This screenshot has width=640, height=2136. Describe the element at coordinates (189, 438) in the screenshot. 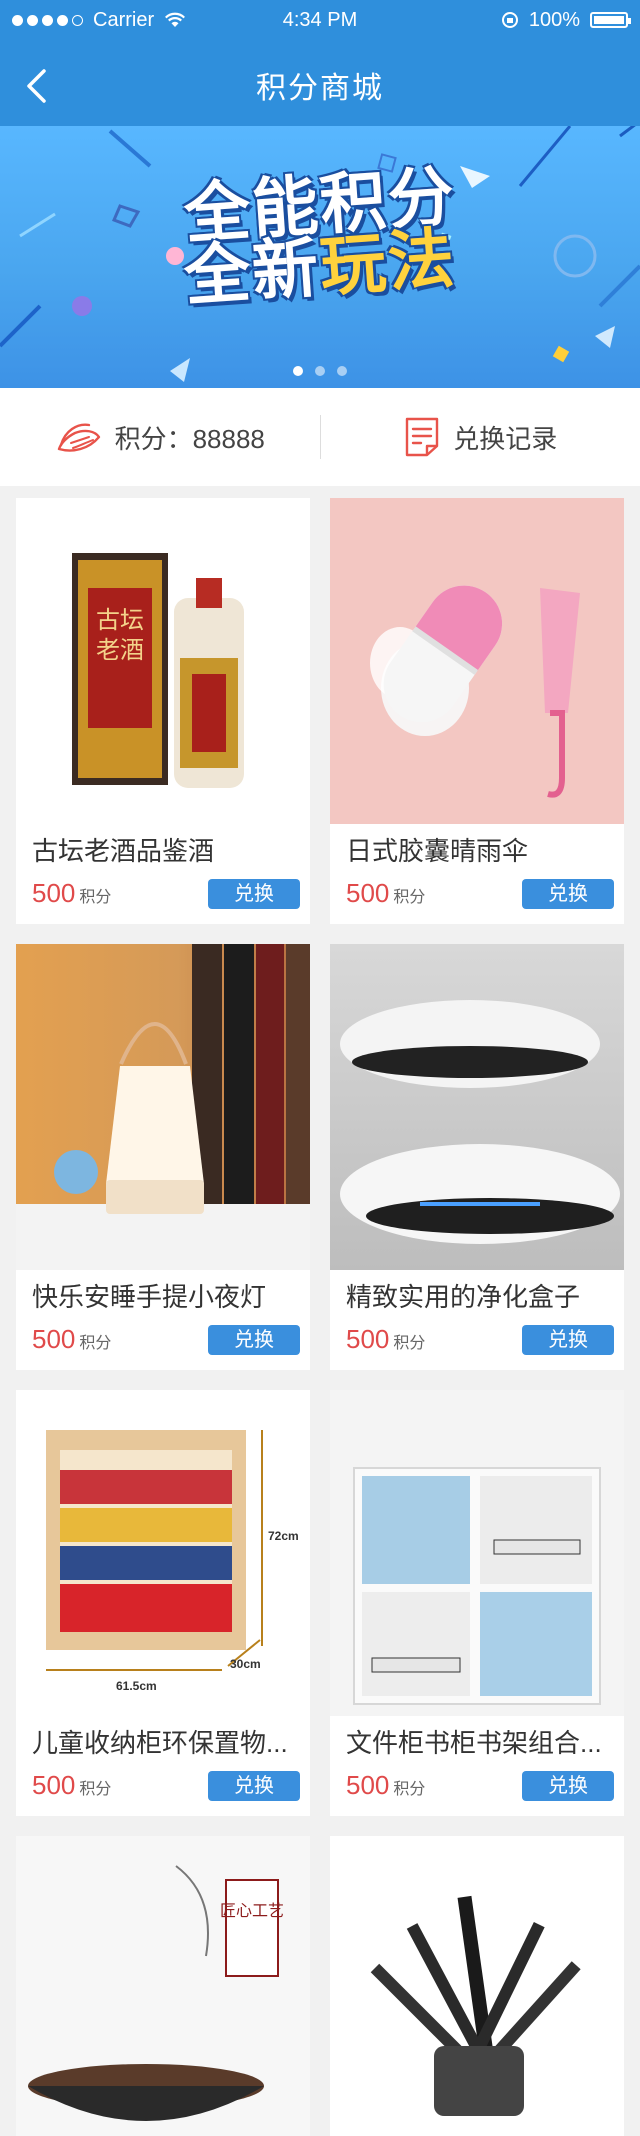

I see `points-label: 积分：88888` at that location.